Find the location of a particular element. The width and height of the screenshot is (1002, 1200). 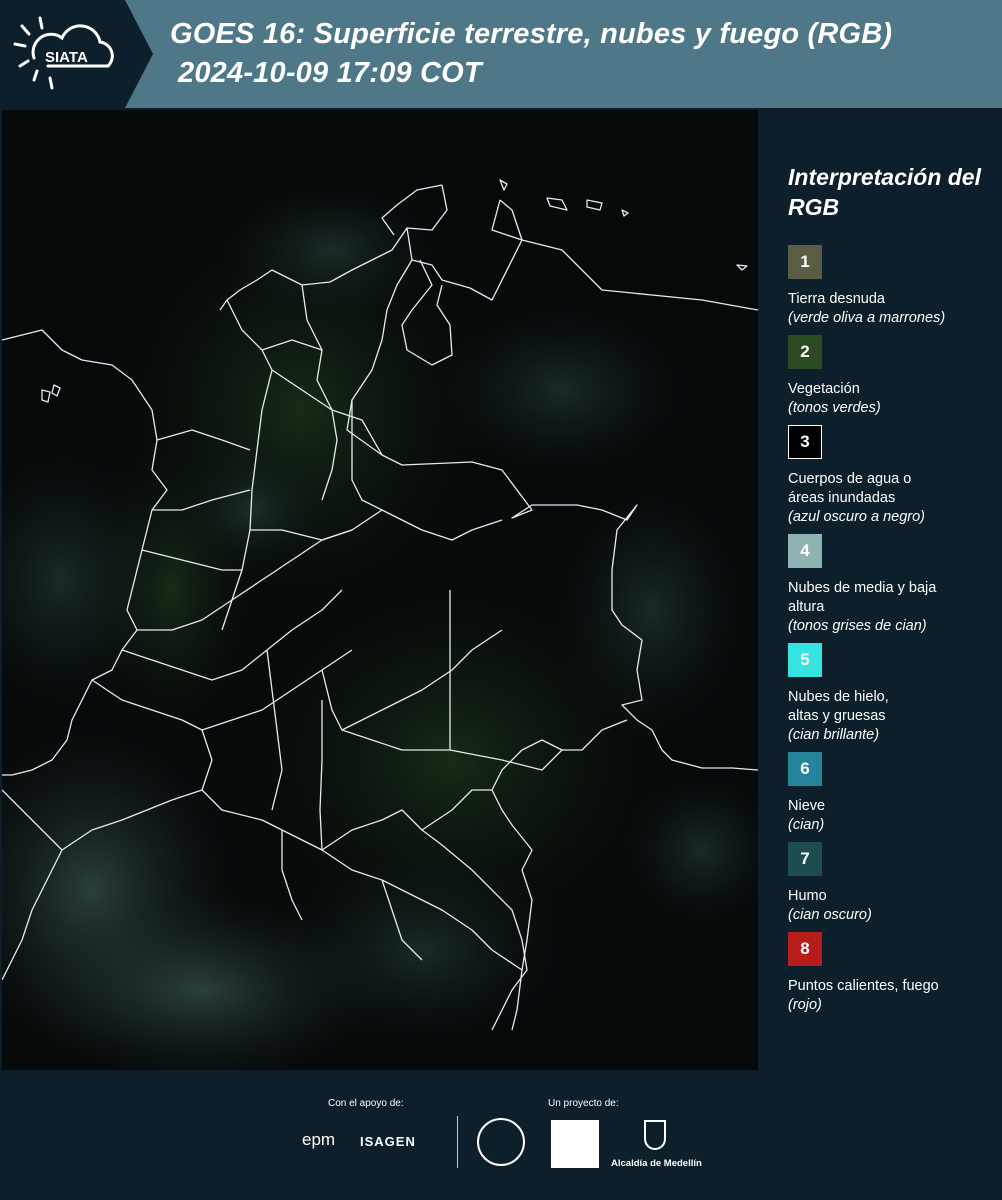

legend-number: 2 is located at coordinates (805, 351).